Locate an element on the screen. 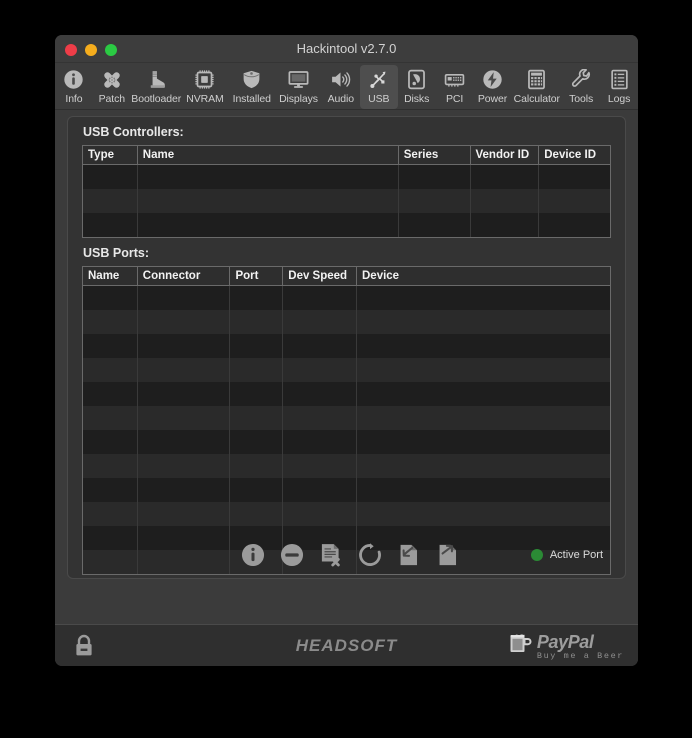  toolbar-item-displays: Displays is located at coordinates (298, 87).